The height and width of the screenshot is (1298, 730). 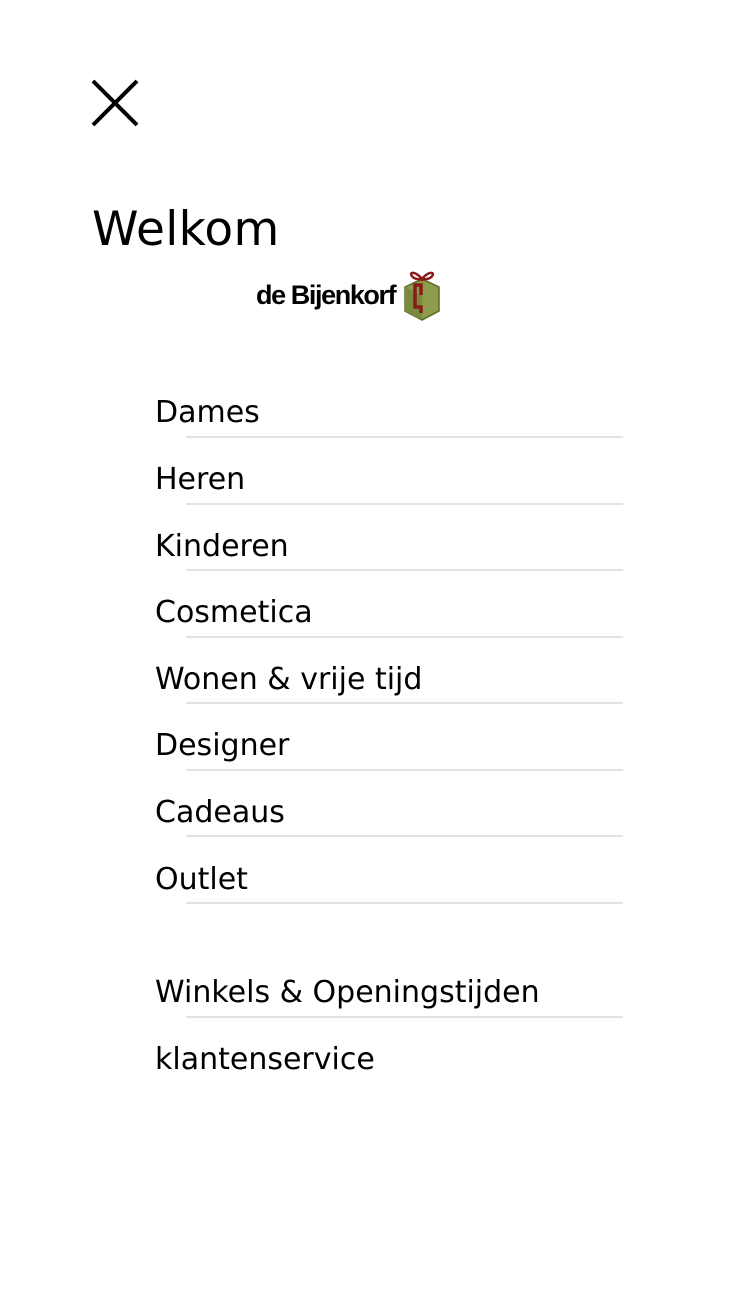 What do you see at coordinates (390, 680) in the screenshot?
I see `menu-item-wonen-vrije-tijd: Wonen & vrije tijd` at bounding box center [390, 680].